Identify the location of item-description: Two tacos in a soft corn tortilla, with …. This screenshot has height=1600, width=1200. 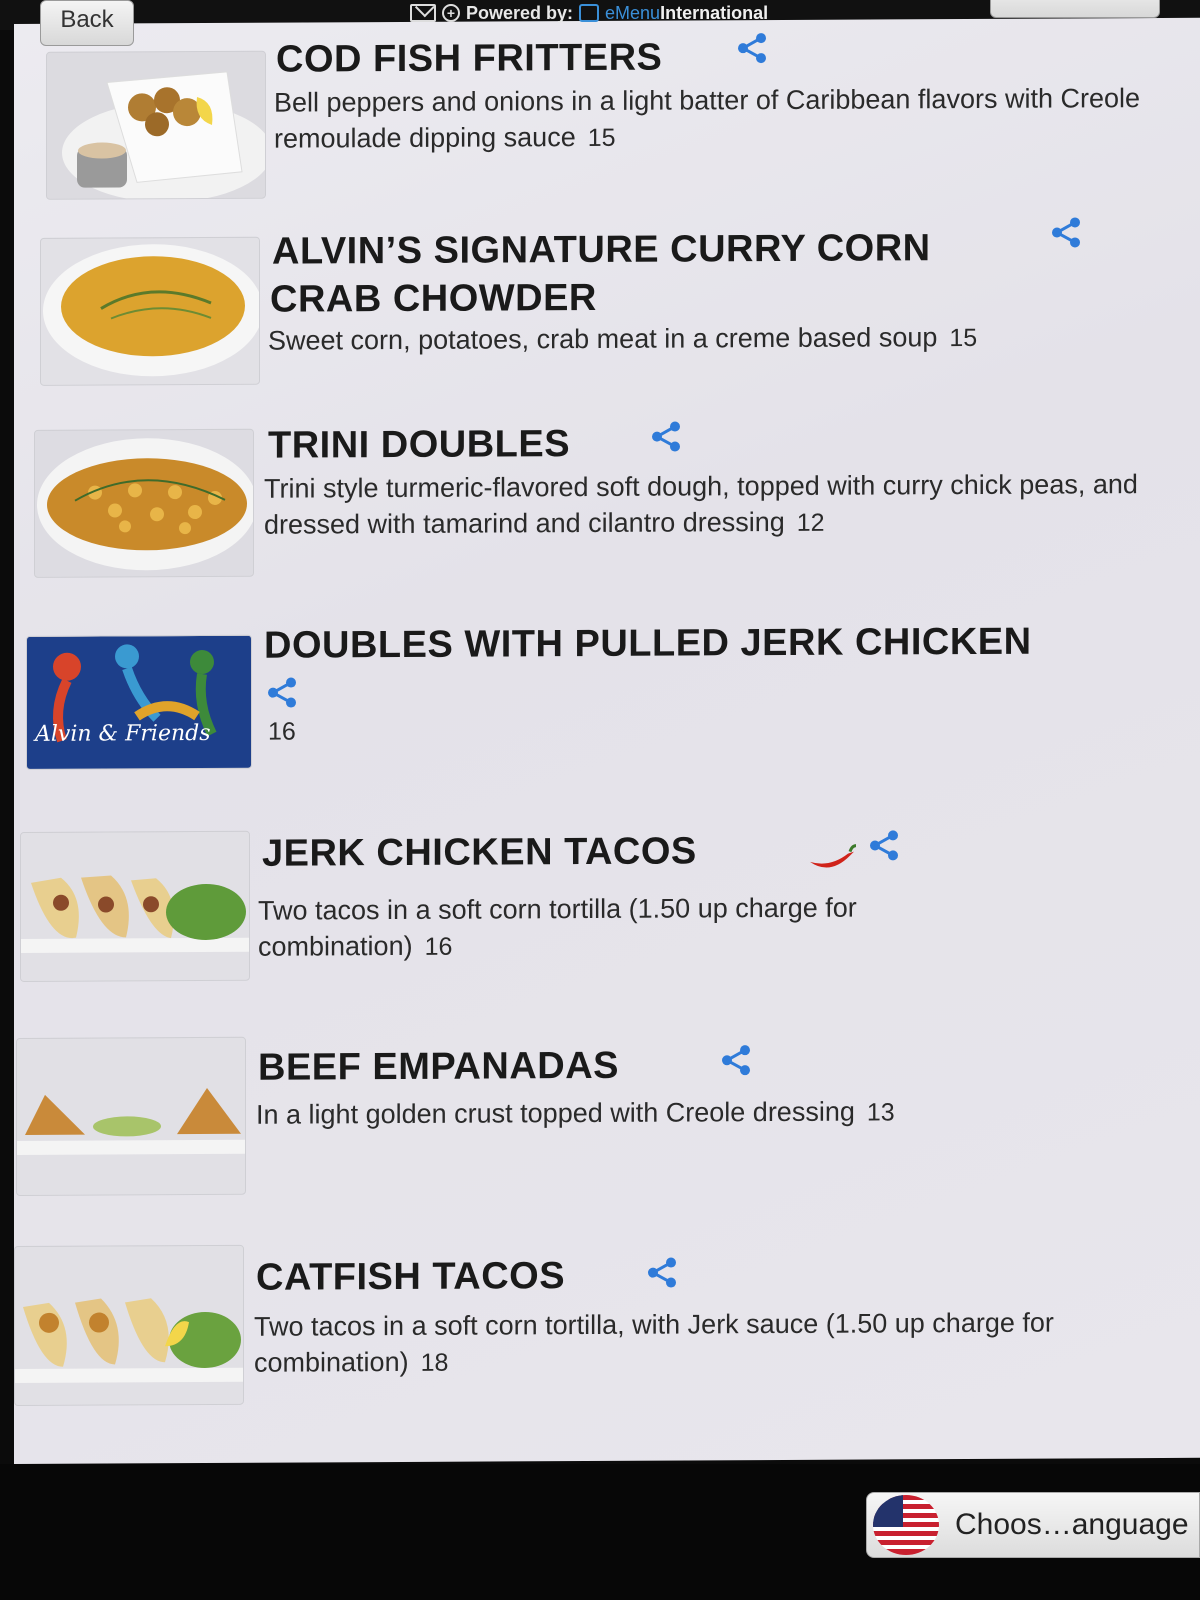
(654, 1342).